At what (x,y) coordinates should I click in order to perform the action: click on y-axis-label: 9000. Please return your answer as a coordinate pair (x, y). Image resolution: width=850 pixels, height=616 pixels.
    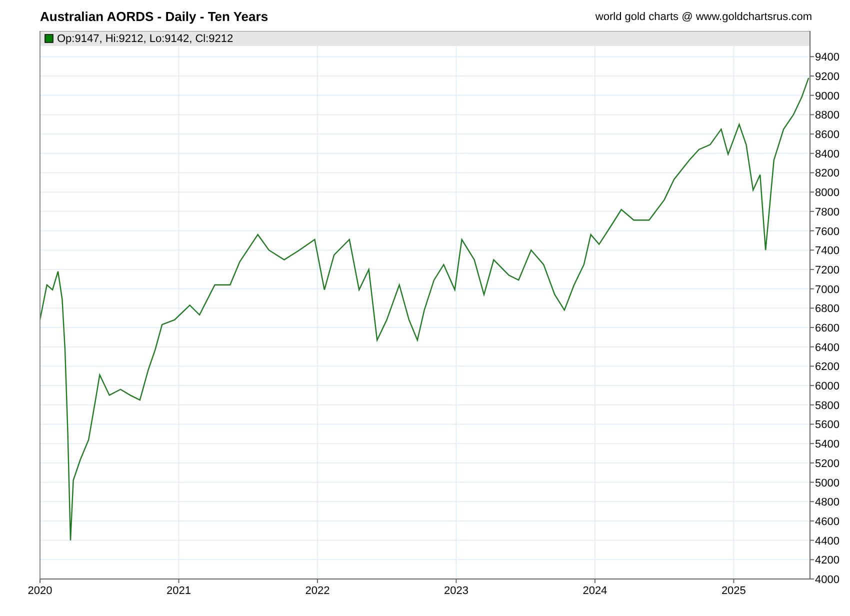
    Looking at the image, I should click on (827, 96).